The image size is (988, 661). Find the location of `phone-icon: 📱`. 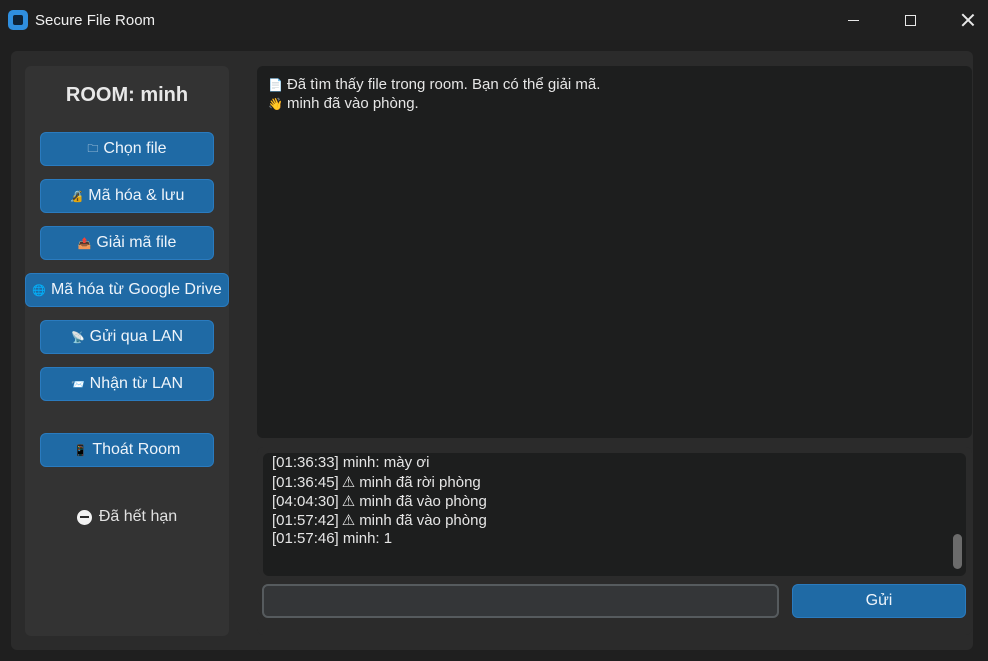

phone-icon: 📱 is located at coordinates (80, 450).